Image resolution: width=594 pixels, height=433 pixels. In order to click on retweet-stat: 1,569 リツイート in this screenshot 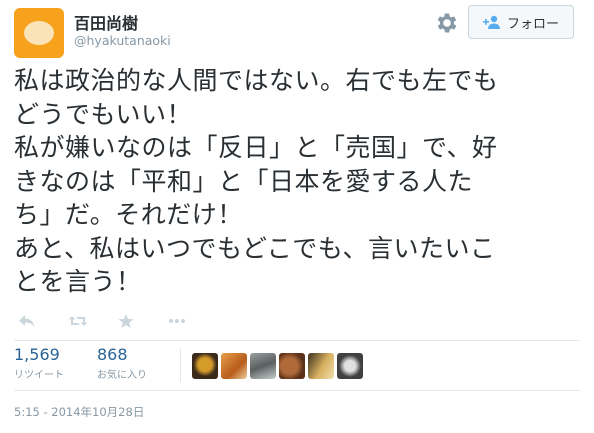, I will do `click(39, 363)`.